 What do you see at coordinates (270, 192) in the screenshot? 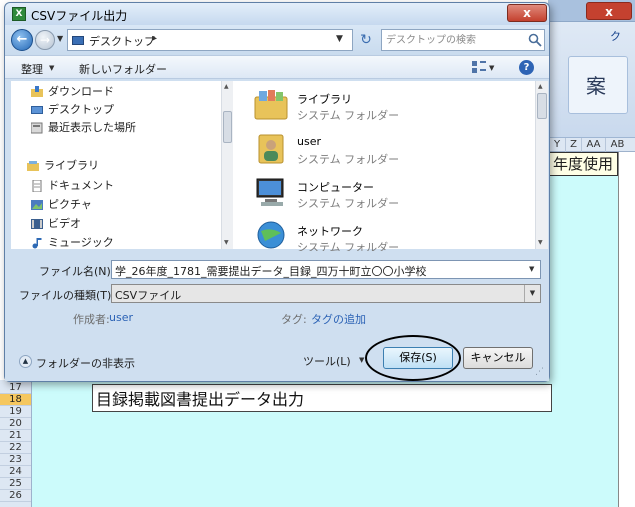
I see `computer-icon` at bounding box center [270, 192].